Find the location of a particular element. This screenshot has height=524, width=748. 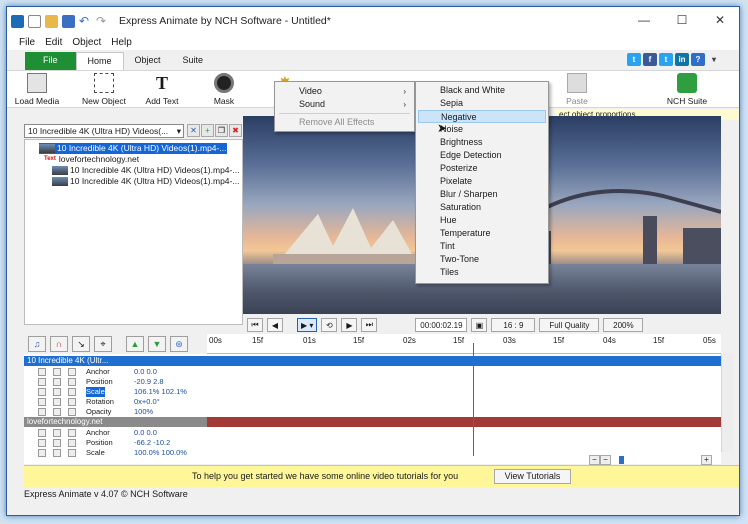

video-clip is located at coordinates (464, 361).